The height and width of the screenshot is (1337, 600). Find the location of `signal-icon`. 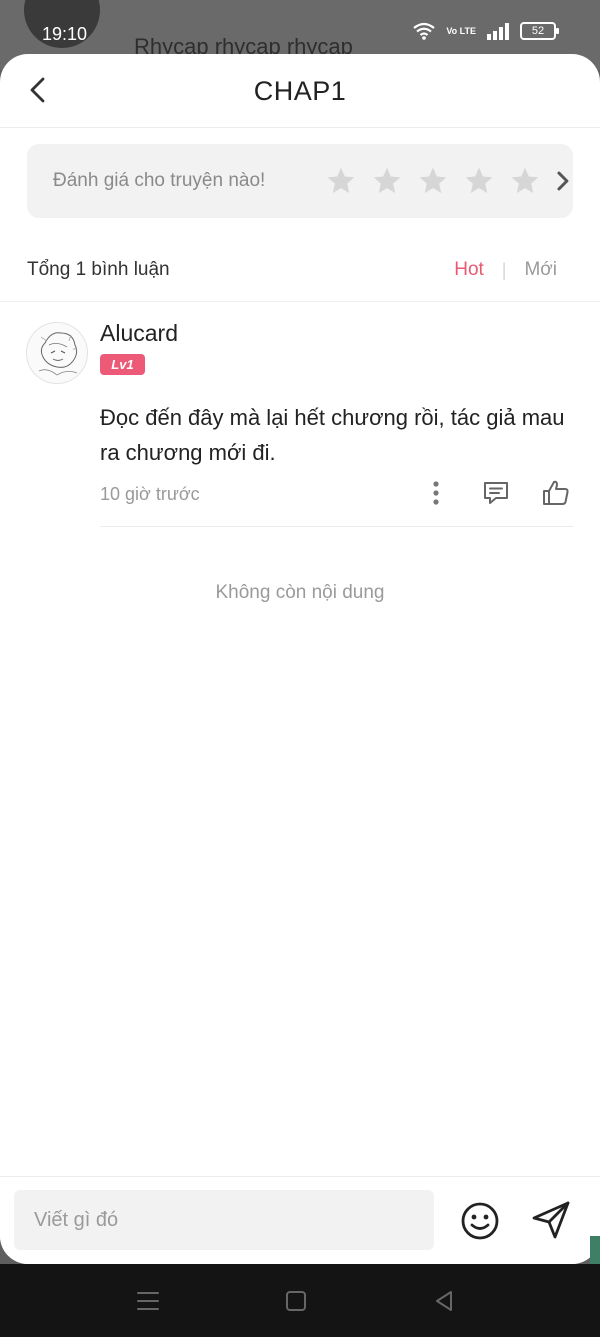

signal-icon is located at coordinates (498, 31).